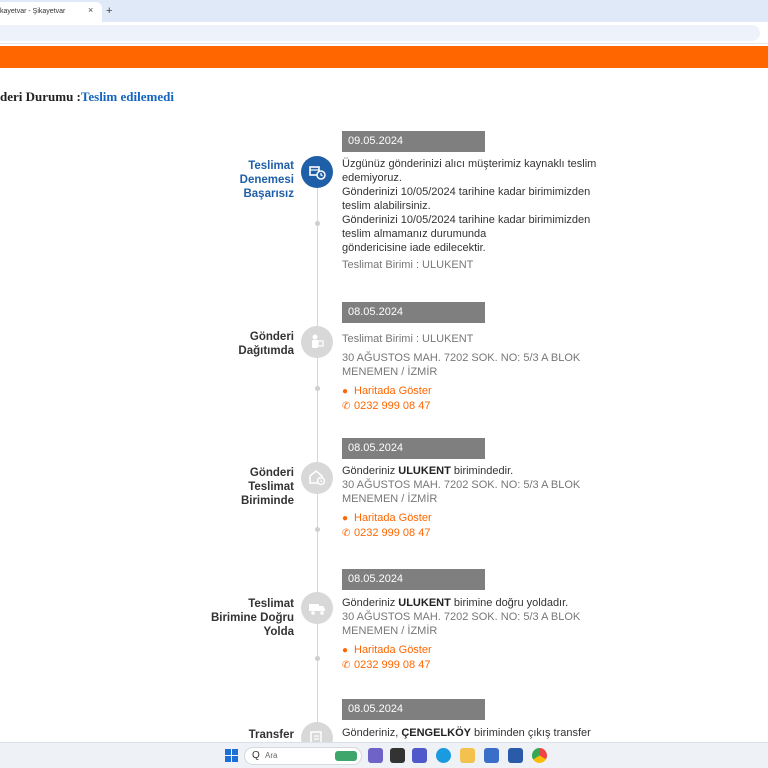 The image size is (768, 768). Describe the element at coordinates (231, 755) in the screenshot. I see `start-icon` at that location.